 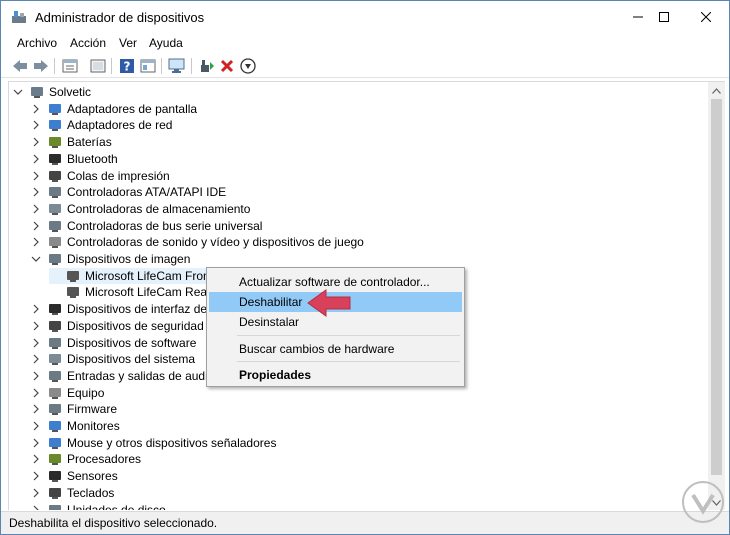 What do you see at coordinates (70, 66) in the screenshot?
I see `properties-button` at bounding box center [70, 66].